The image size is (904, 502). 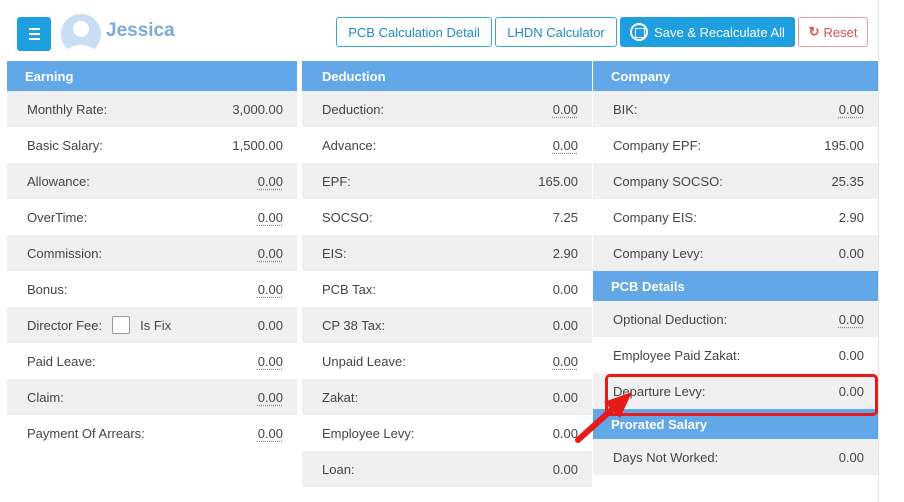 I want to click on earning-row-bonus: Bonus: 0.00, so click(x=152, y=289).